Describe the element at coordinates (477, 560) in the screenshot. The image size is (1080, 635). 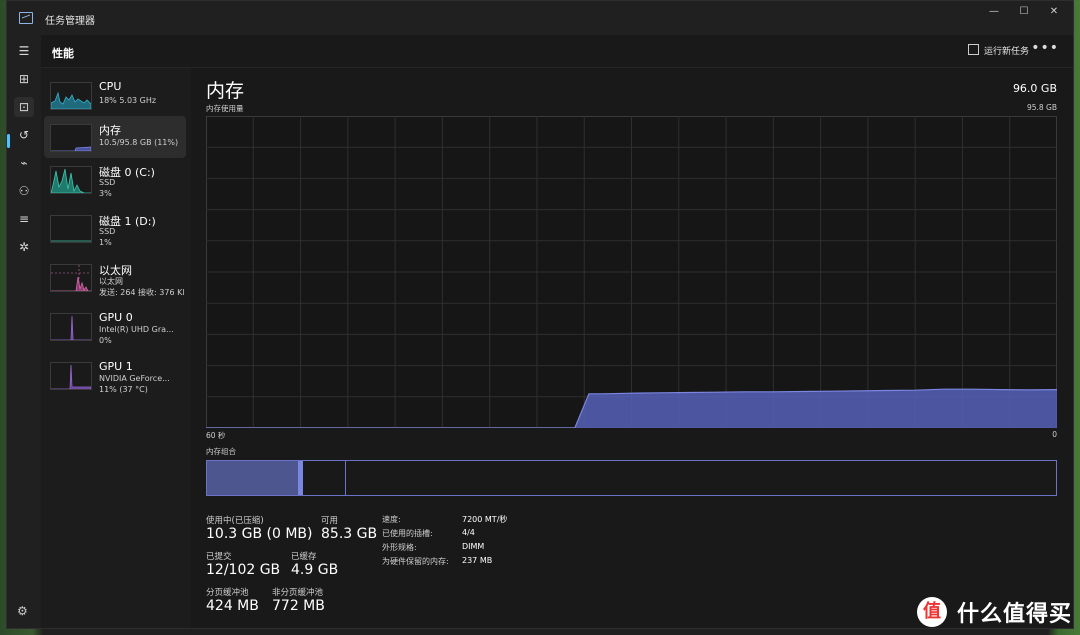
I see `detail-hw-reserved-value: 237 MB` at that location.